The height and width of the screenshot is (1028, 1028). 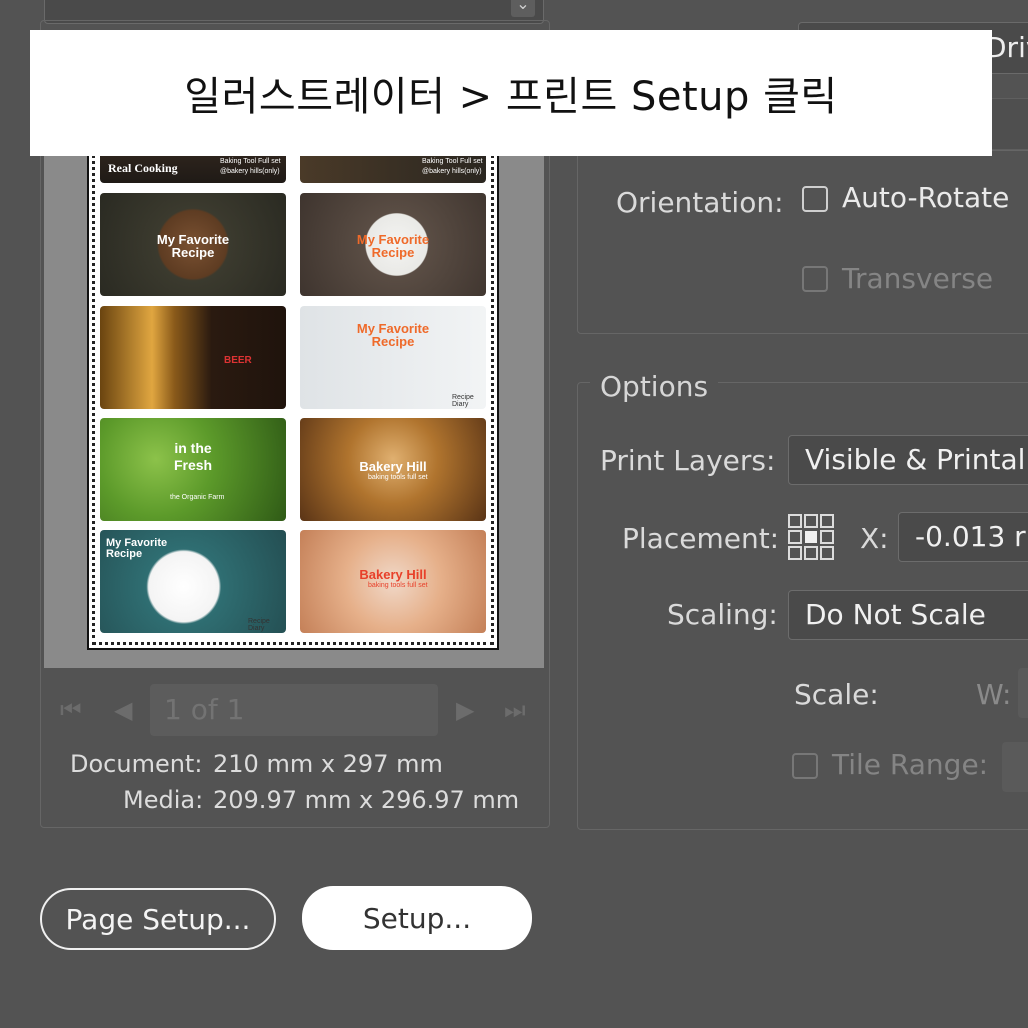 I want to click on x-field: -0.013 r, so click(x=963, y=537).